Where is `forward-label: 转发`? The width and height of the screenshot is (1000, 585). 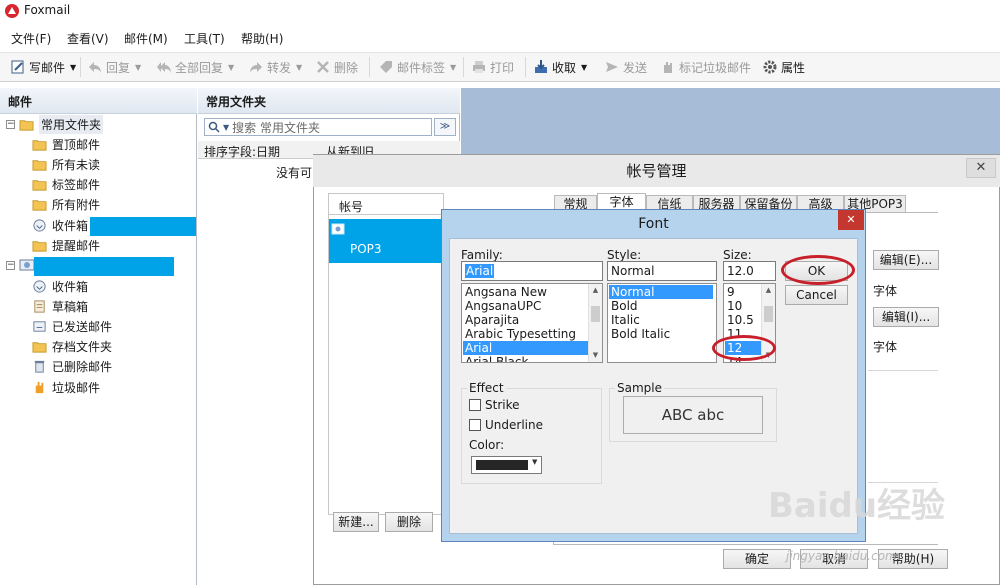 forward-label: 转发 is located at coordinates (279, 67).